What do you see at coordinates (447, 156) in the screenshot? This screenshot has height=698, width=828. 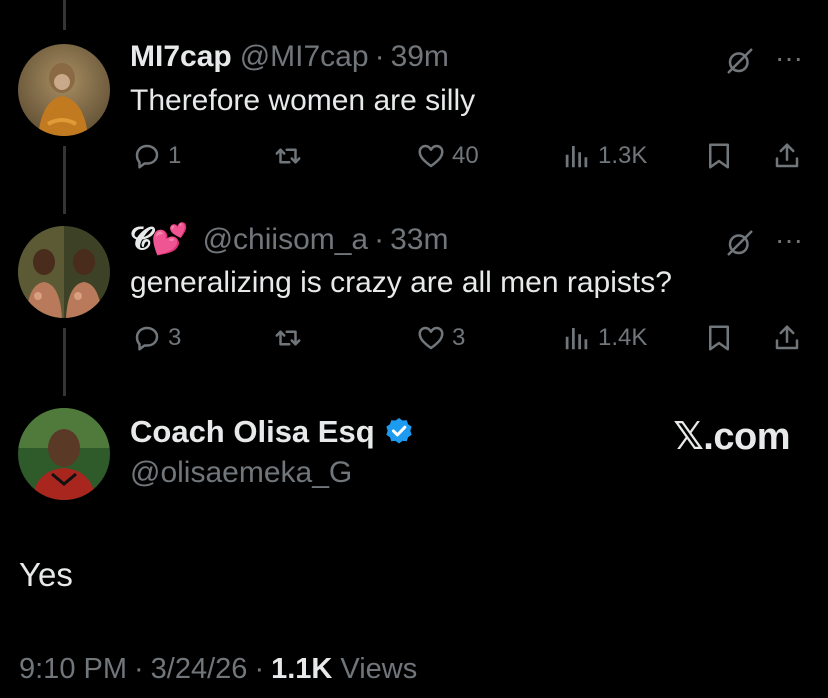 I see `like-button: 40` at bounding box center [447, 156].